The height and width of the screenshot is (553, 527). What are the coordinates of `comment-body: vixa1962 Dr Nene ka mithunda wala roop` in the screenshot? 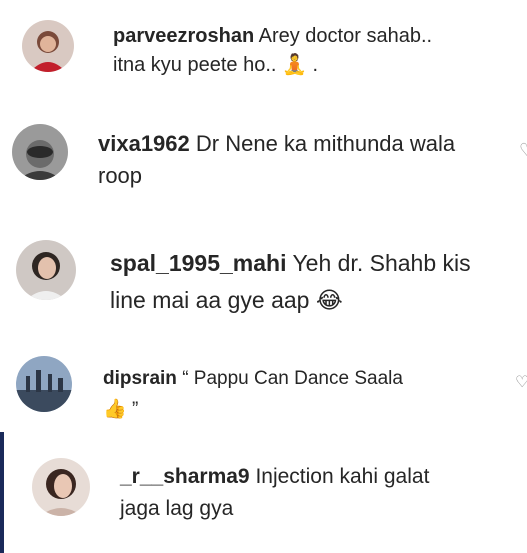 It's located at (308, 160).